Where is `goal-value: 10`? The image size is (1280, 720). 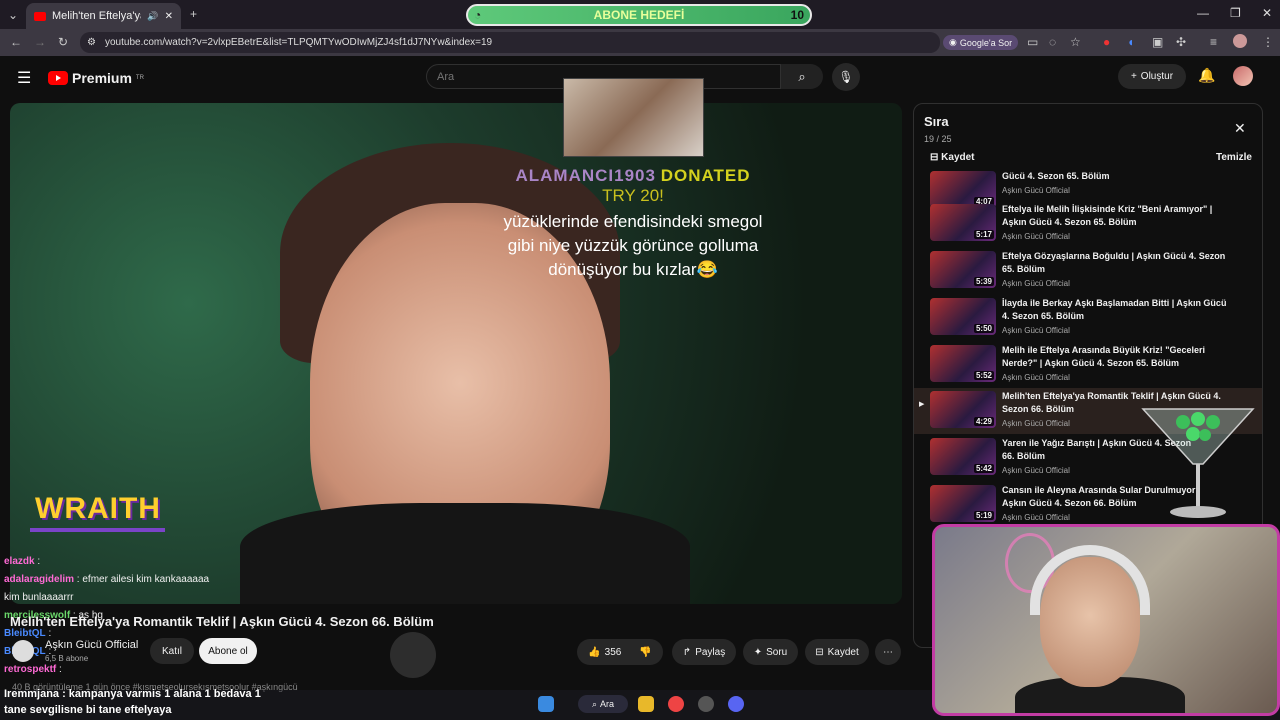
goal-value: 10 is located at coordinates (797, 15).